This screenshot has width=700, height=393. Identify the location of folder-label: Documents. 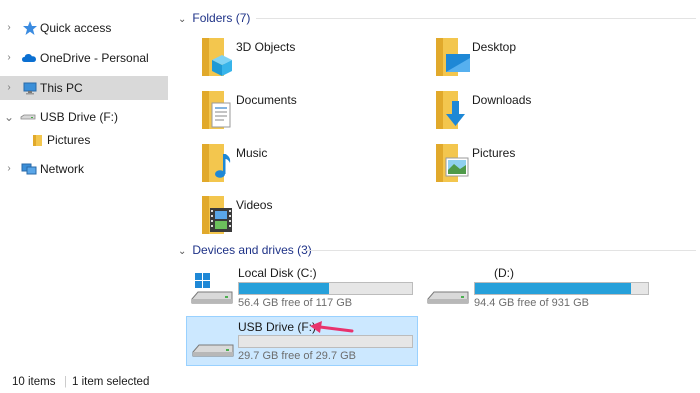
(266, 100).